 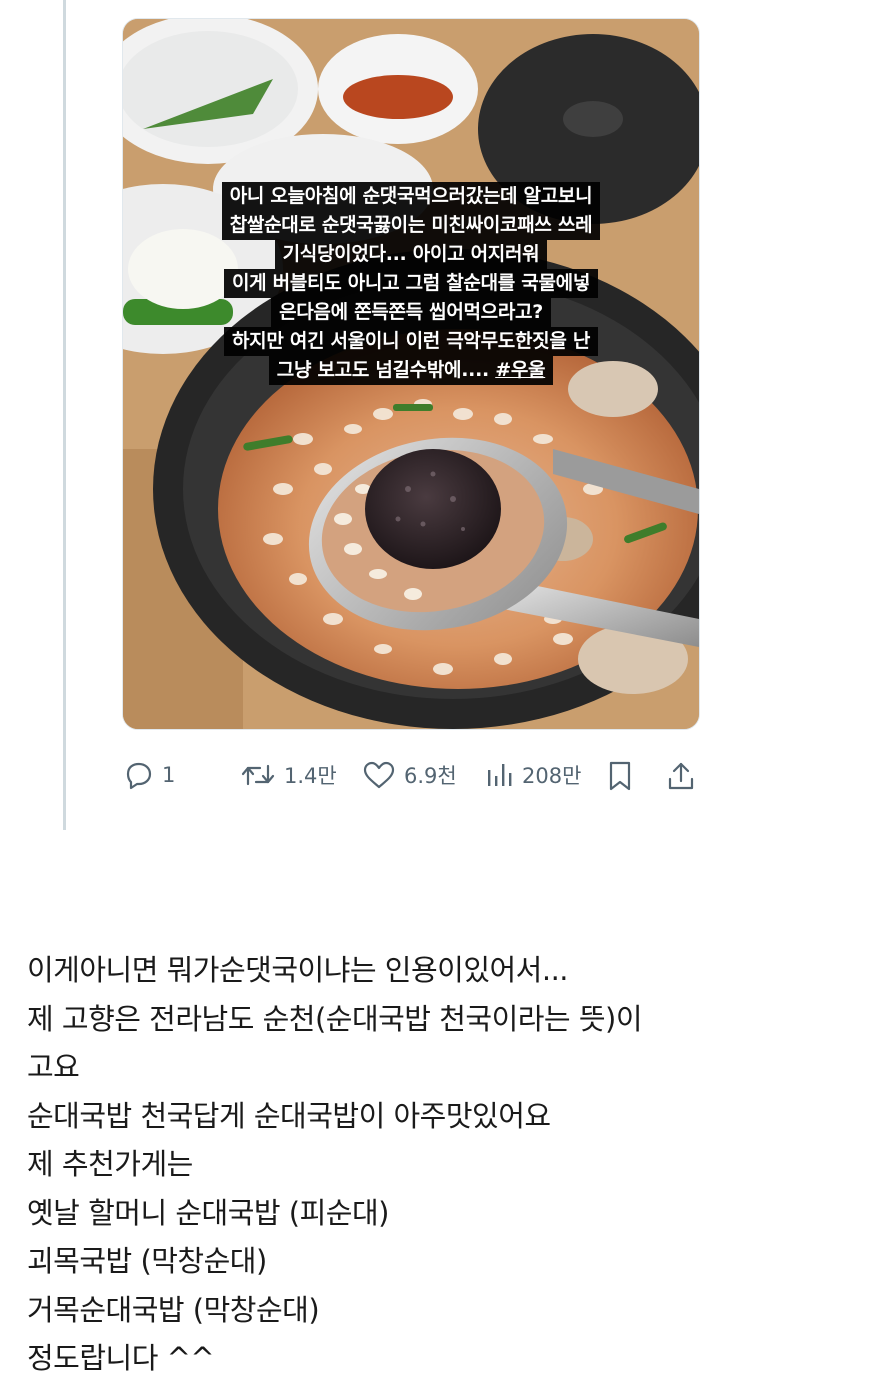 What do you see at coordinates (335, 1018) in the screenshot?
I see `post-line: 제 고향은 전라남도 순천(순대국밥 천국이라는 뜻)이` at bounding box center [335, 1018].